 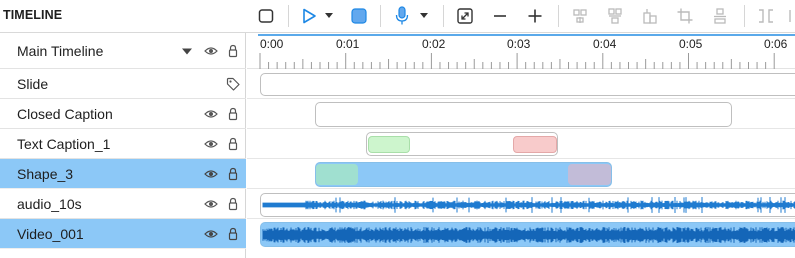 I want to click on track-row-audio: audio_10s, so click(x=123, y=204).